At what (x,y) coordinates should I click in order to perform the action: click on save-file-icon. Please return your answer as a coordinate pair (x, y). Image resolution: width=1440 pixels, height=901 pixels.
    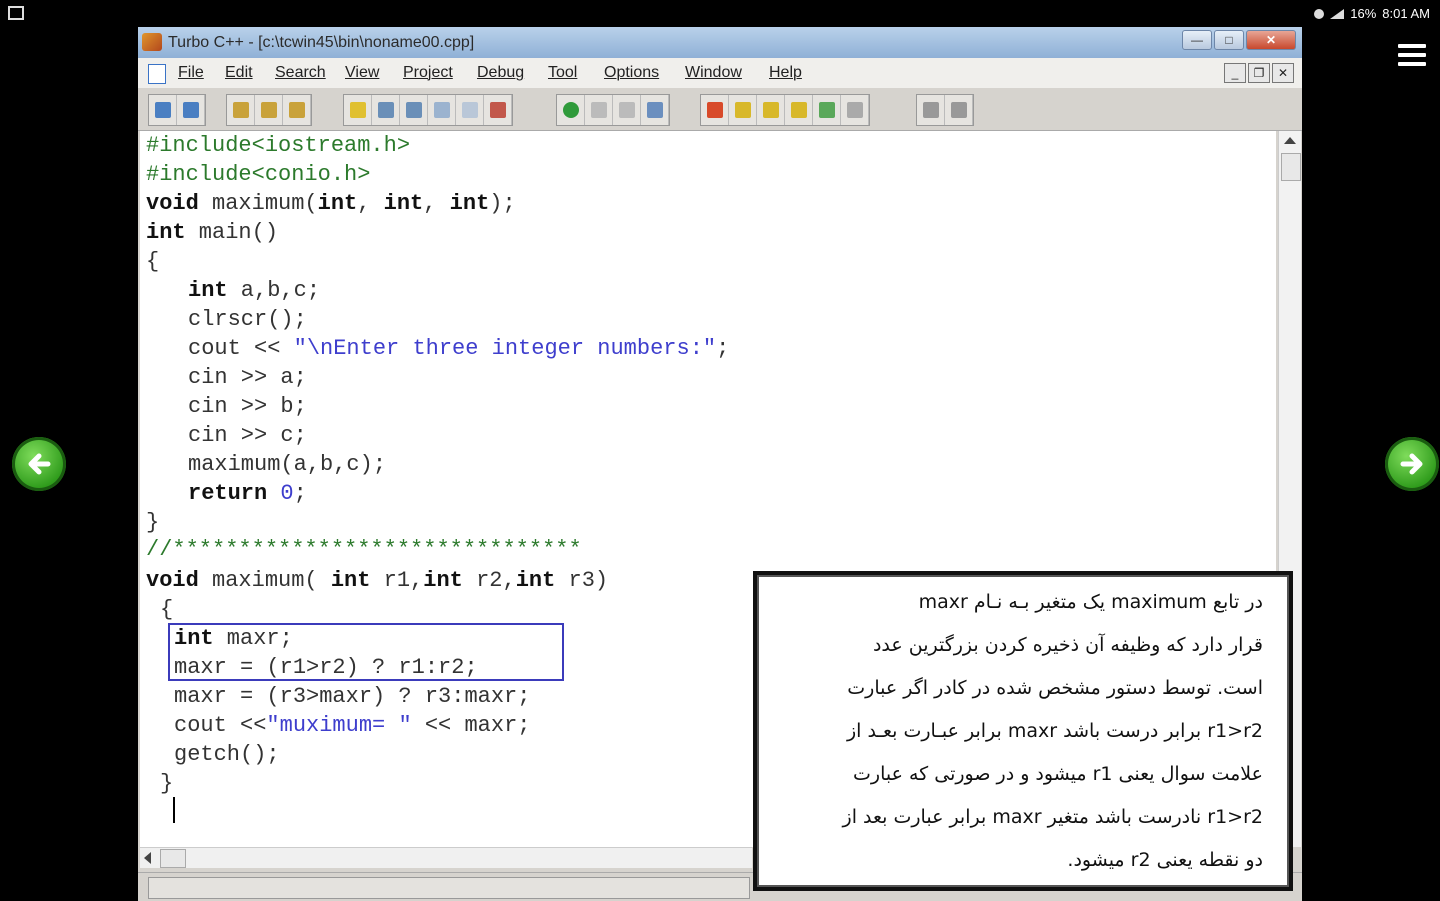
    Looking at the image, I should click on (297, 110).